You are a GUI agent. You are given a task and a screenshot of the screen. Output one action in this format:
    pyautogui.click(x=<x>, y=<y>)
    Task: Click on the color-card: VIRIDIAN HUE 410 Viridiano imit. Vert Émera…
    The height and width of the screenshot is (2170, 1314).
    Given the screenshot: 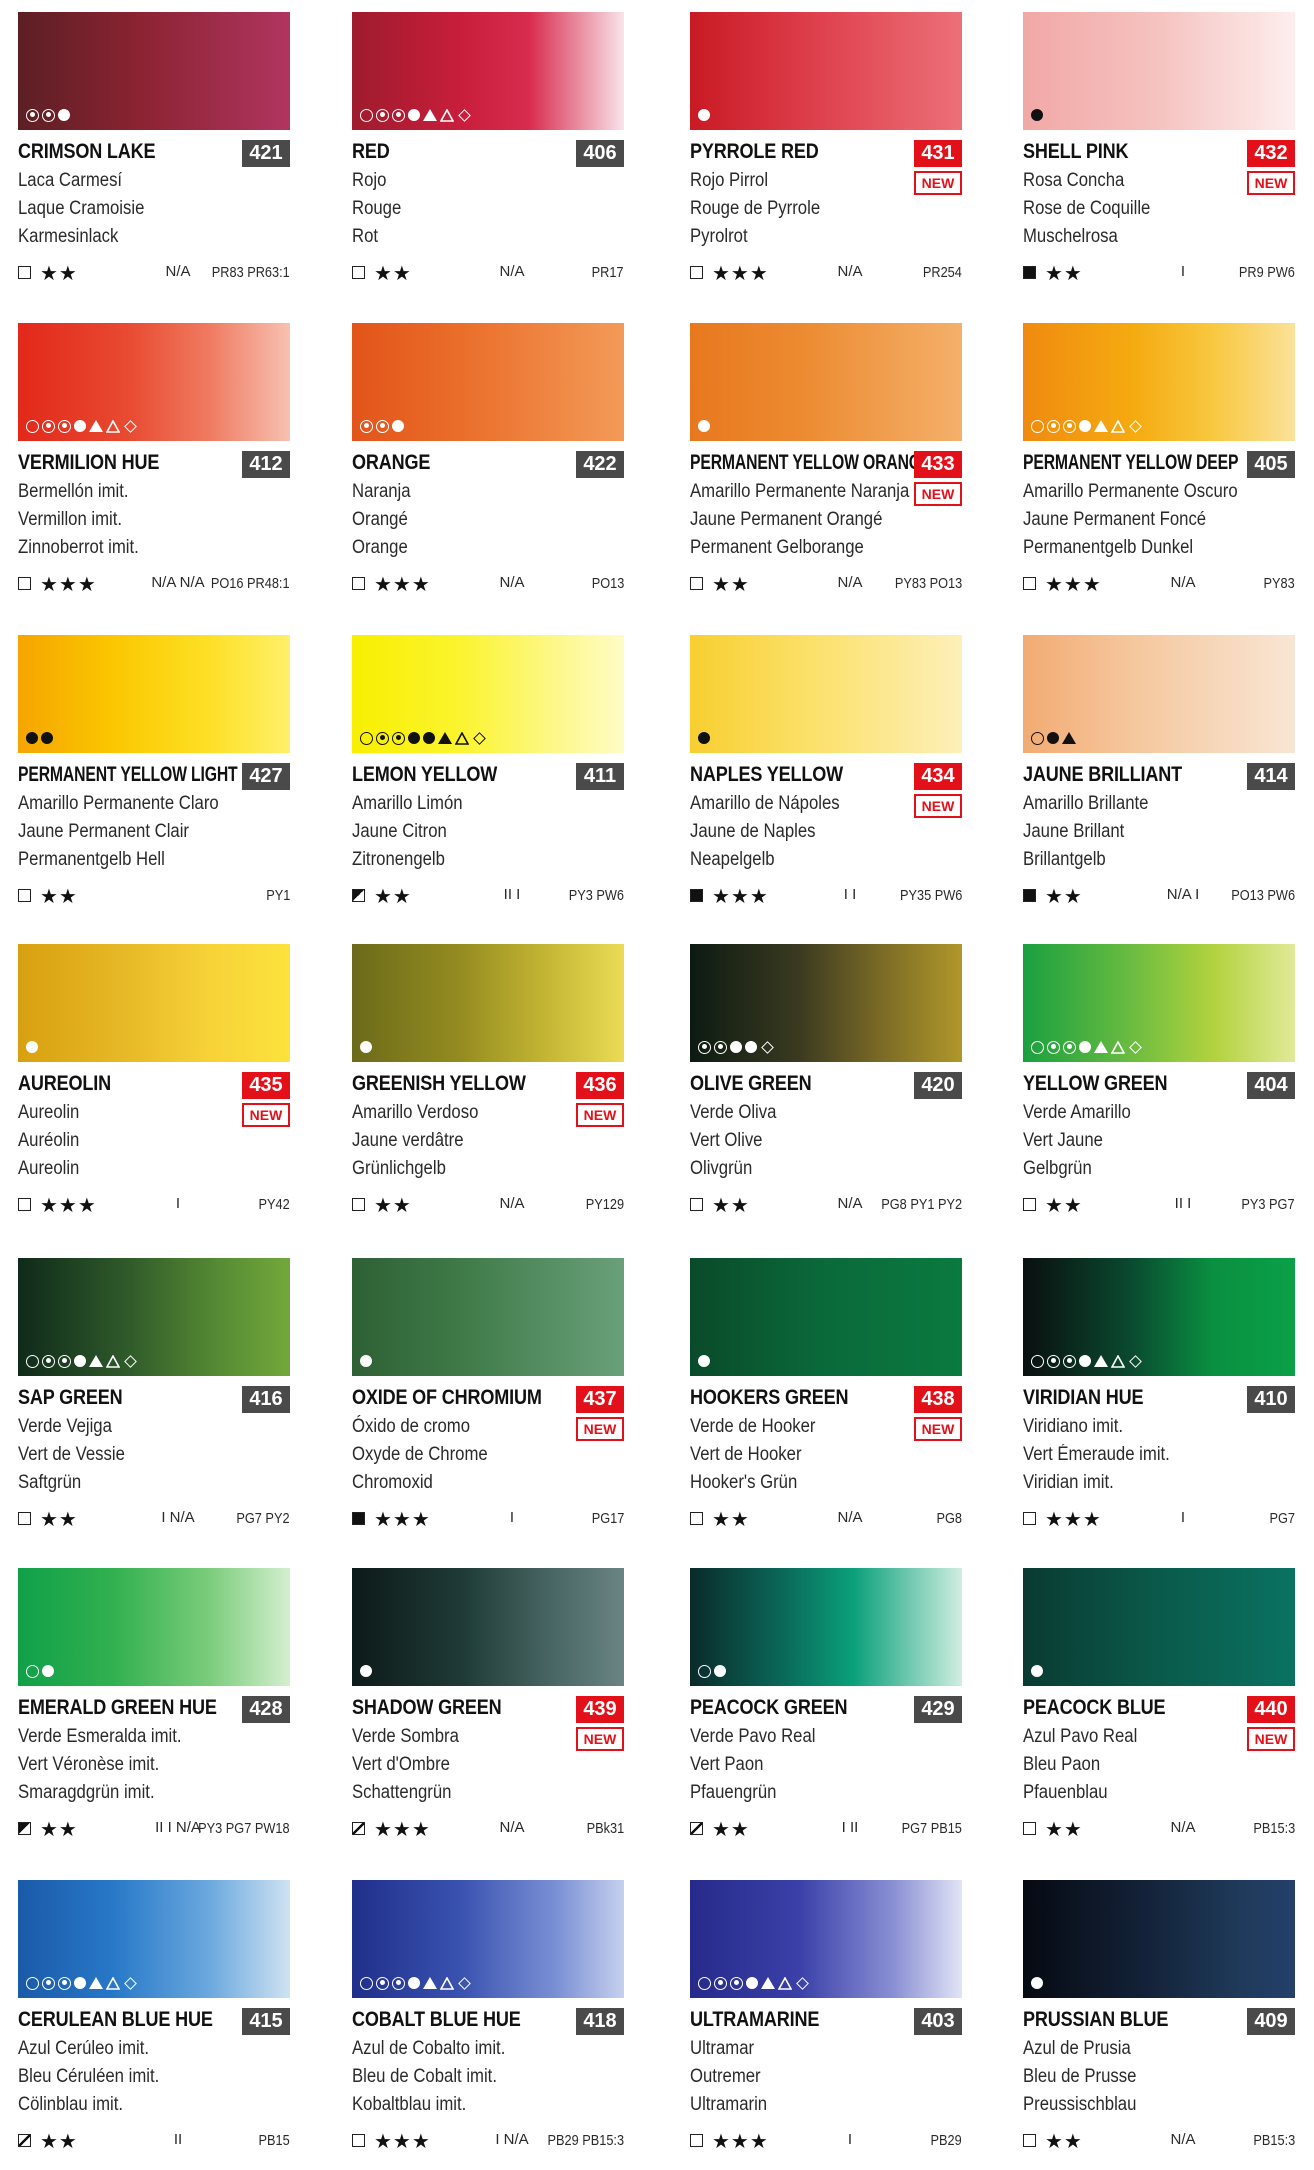 What is the action you would take?
    pyautogui.click(x=1159, y=1403)
    